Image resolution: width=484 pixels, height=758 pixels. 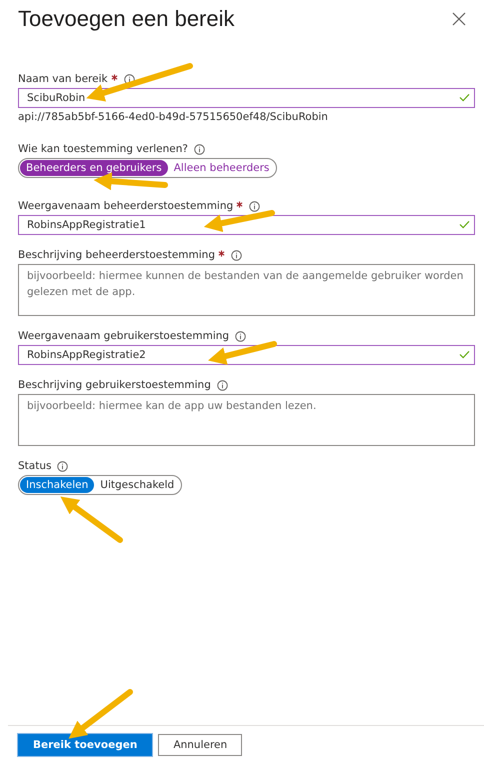 What do you see at coordinates (85, 745) in the screenshot?
I see `add-scope-button: Bereik toevoegen` at bounding box center [85, 745].